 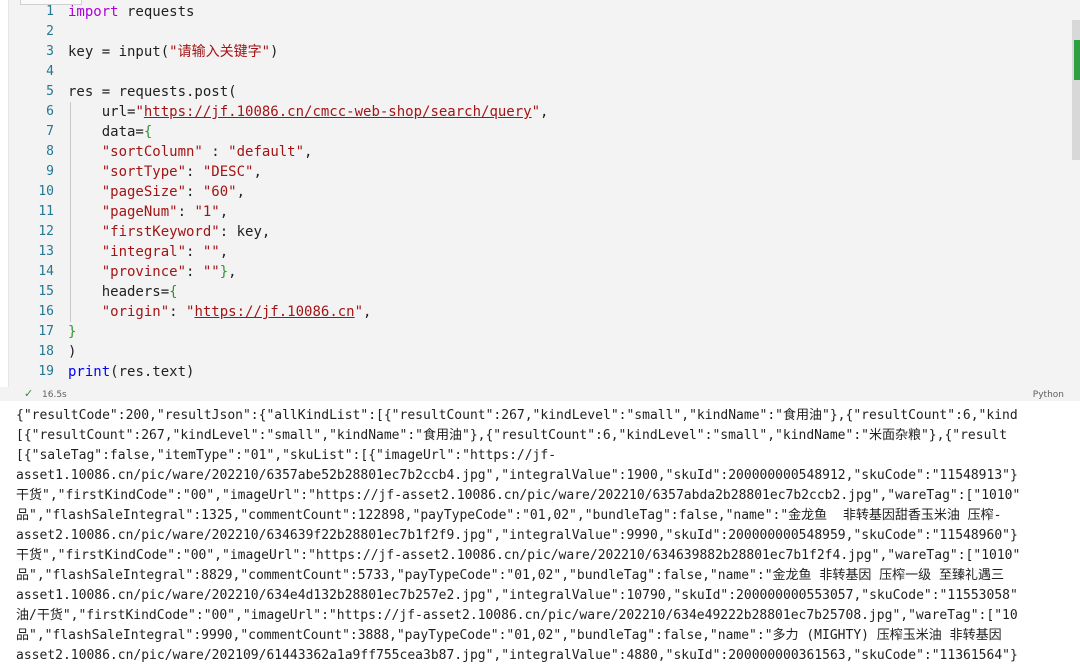 What do you see at coordinates (534, 192) in the screenshot?
I see `code-line: 10 "pageSize": "60",` at bounding box center [534, 192].